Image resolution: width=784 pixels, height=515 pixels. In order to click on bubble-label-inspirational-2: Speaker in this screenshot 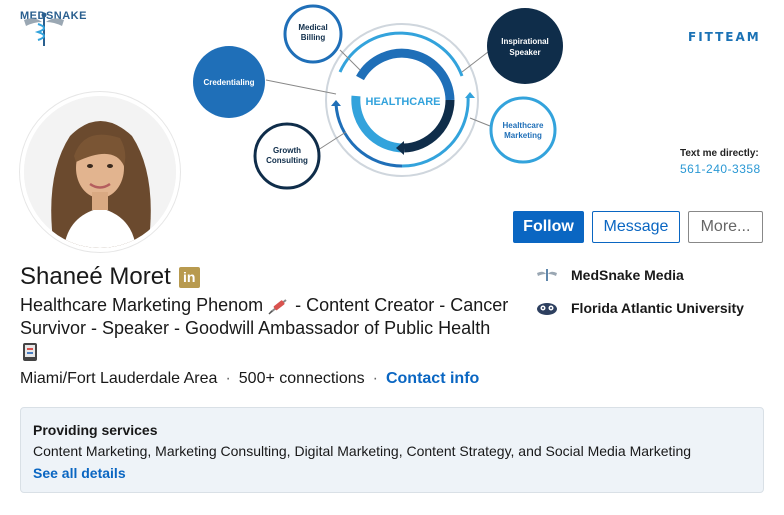, I will do `click(524, 52)`.